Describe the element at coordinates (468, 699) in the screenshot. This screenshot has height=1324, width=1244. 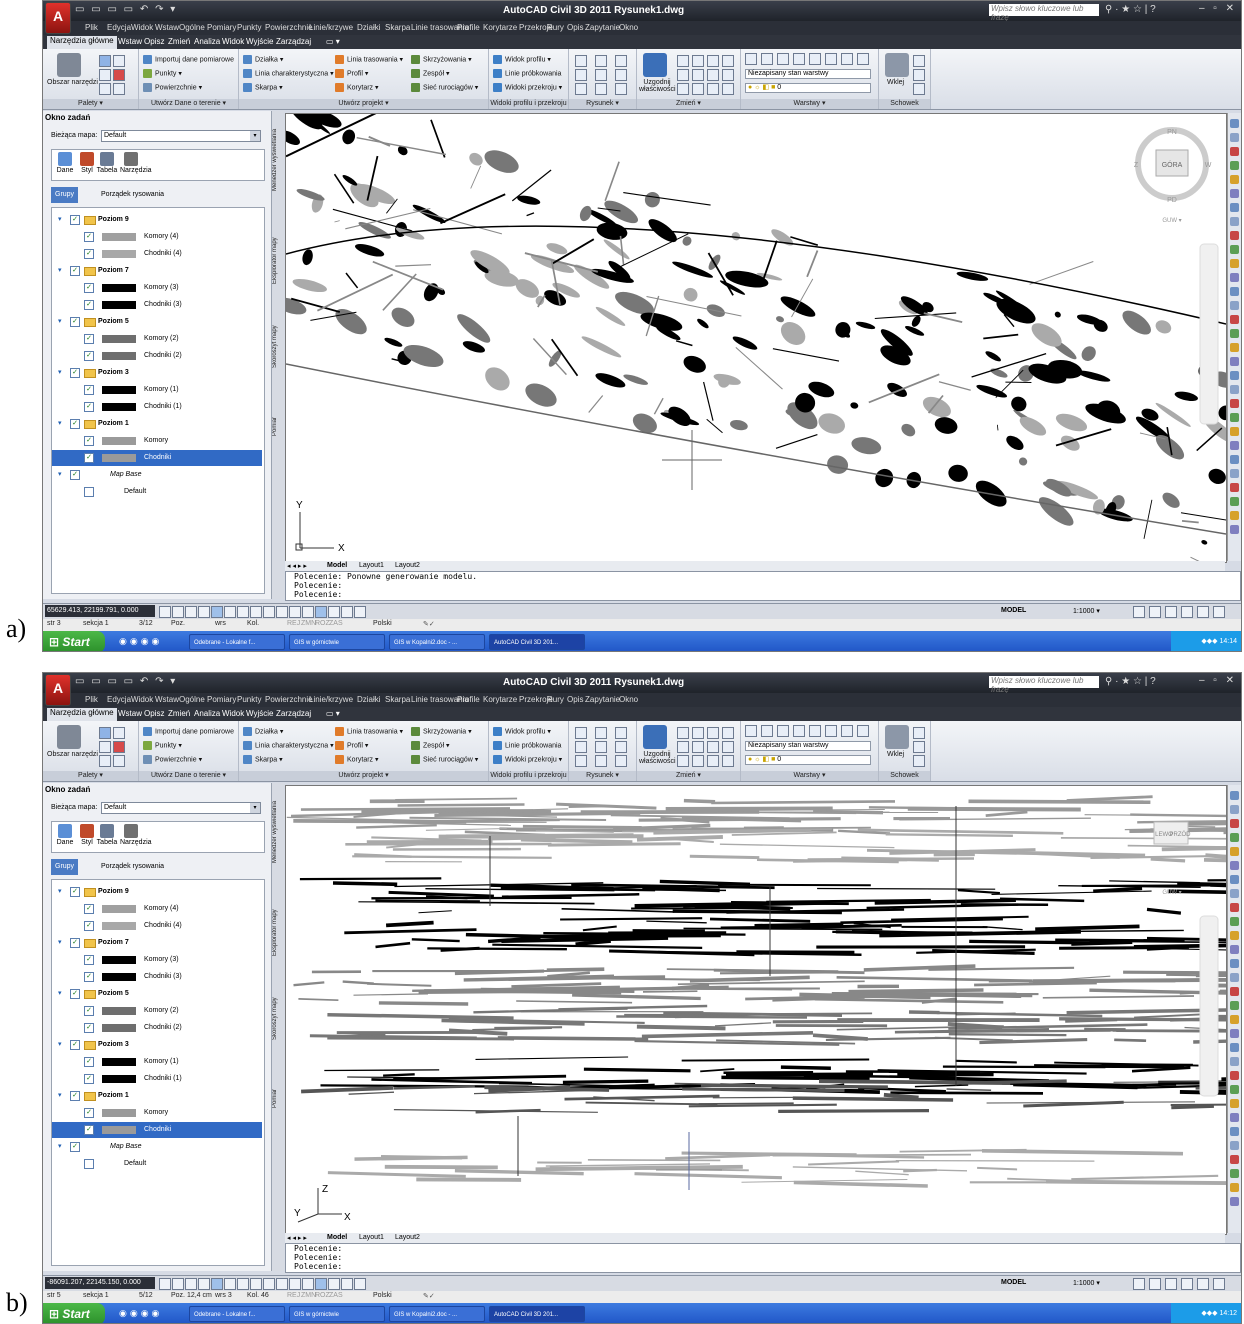
I see `menu-item: Profile` at that location.